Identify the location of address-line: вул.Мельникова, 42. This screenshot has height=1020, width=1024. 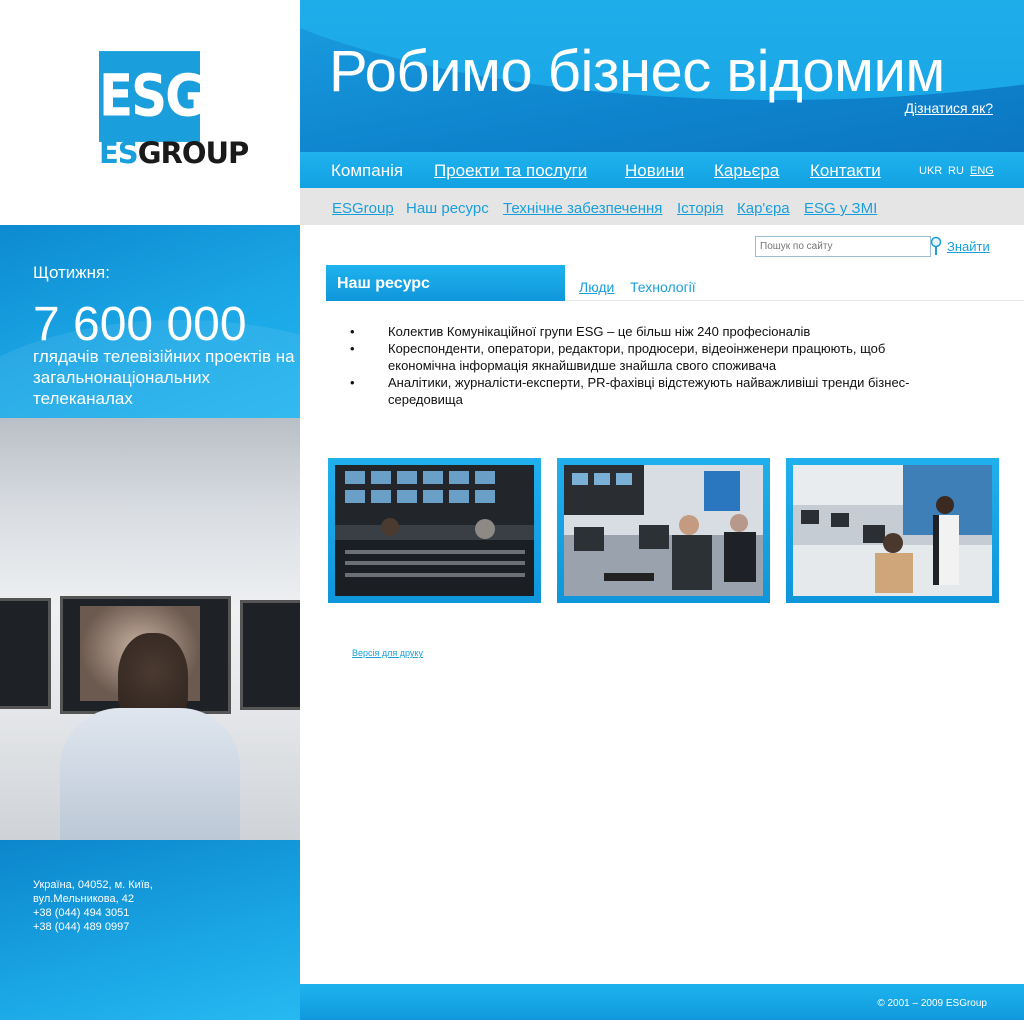
(83, 899).